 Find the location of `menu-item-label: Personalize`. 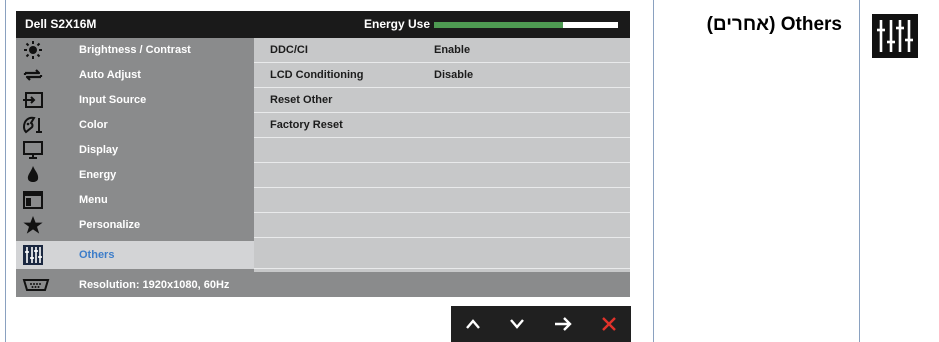

menu-item-label: Personalize is located at coordinates (110, 225).